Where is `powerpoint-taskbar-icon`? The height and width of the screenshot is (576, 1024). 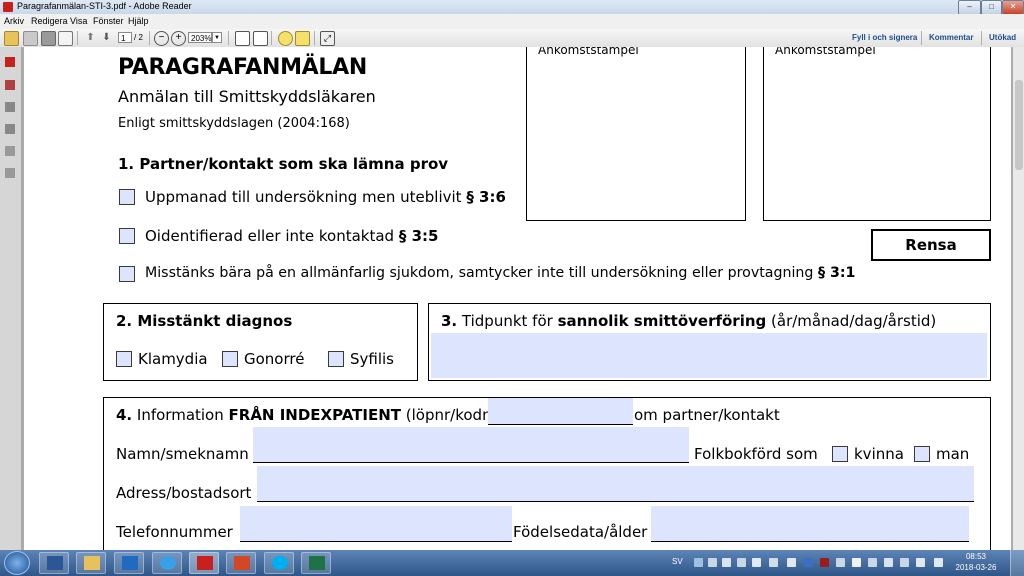
powerpoint-taskbar-icon is located at coordinates (241, 563).